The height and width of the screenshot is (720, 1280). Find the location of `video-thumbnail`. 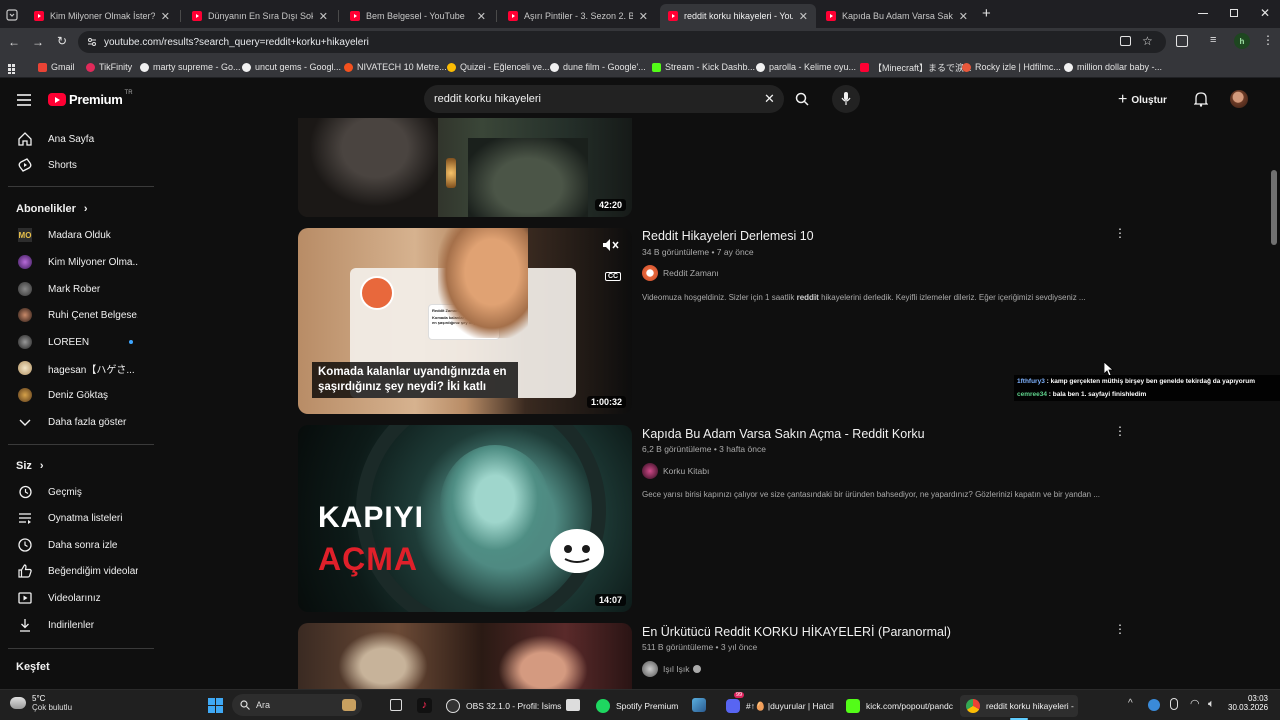

video-thumbnail is located at coordinates (465, 656).